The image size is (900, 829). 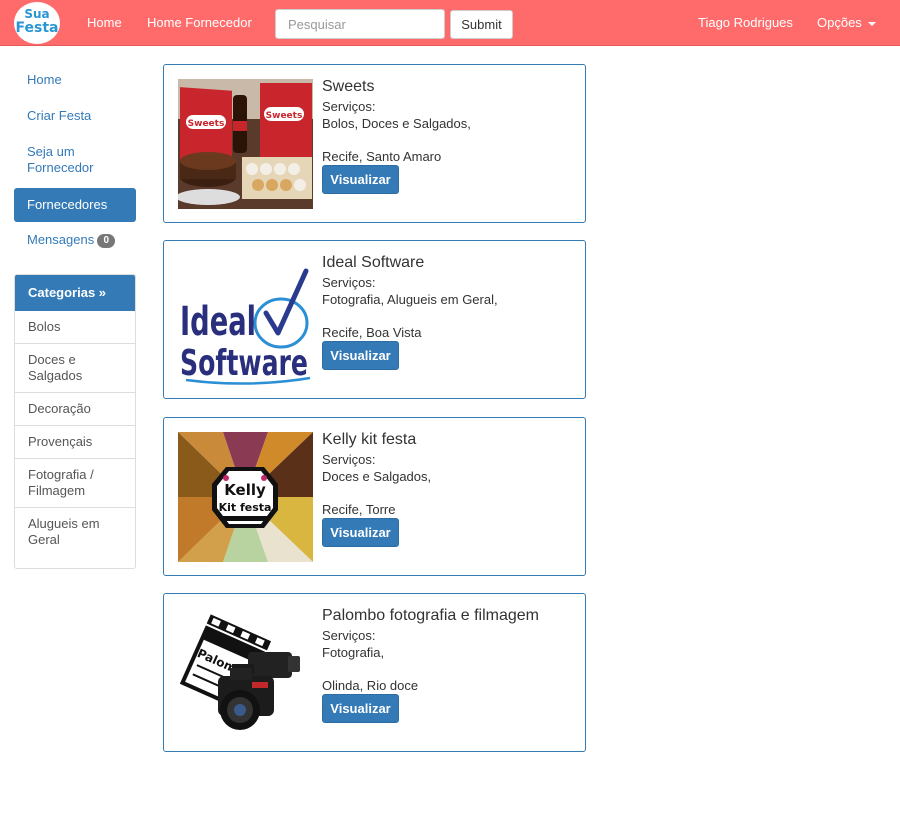 I want to click on nav-home-link: Home, so click(x=104, y=22).